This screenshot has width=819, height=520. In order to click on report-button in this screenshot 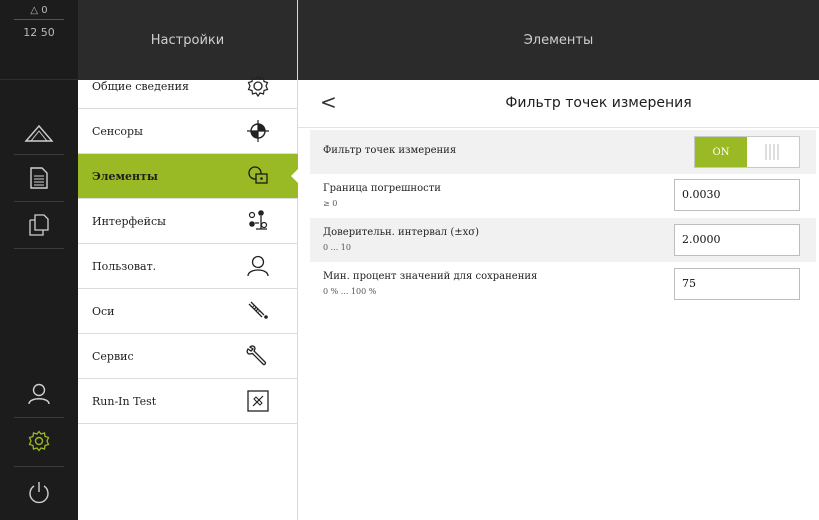, I will do `click(39, 178)`.